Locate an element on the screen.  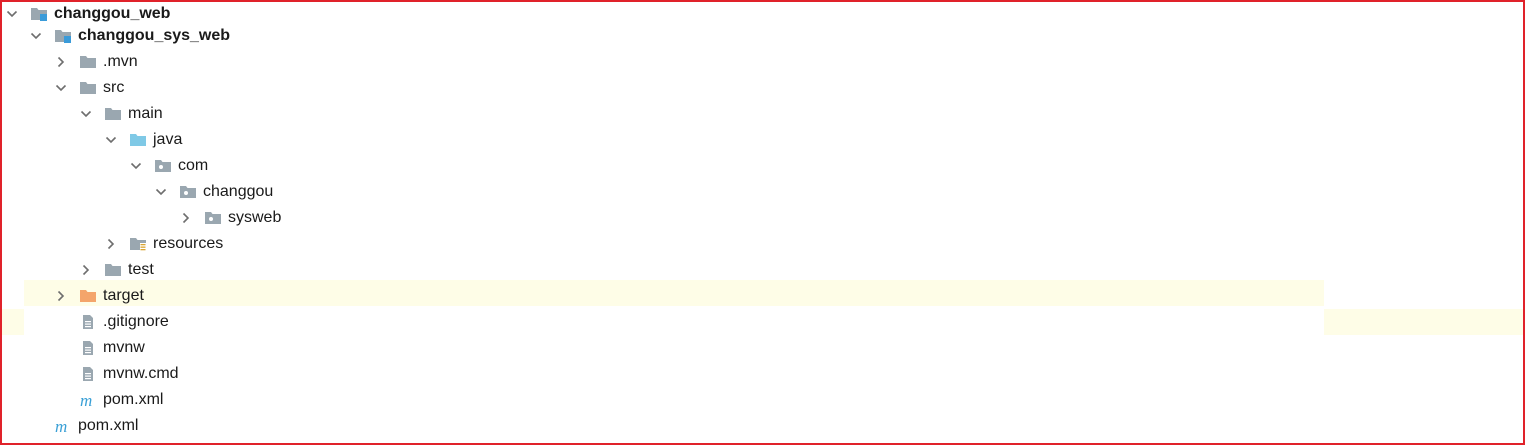
tree-item-label: changgou_web is located at coordinates (112, 13).